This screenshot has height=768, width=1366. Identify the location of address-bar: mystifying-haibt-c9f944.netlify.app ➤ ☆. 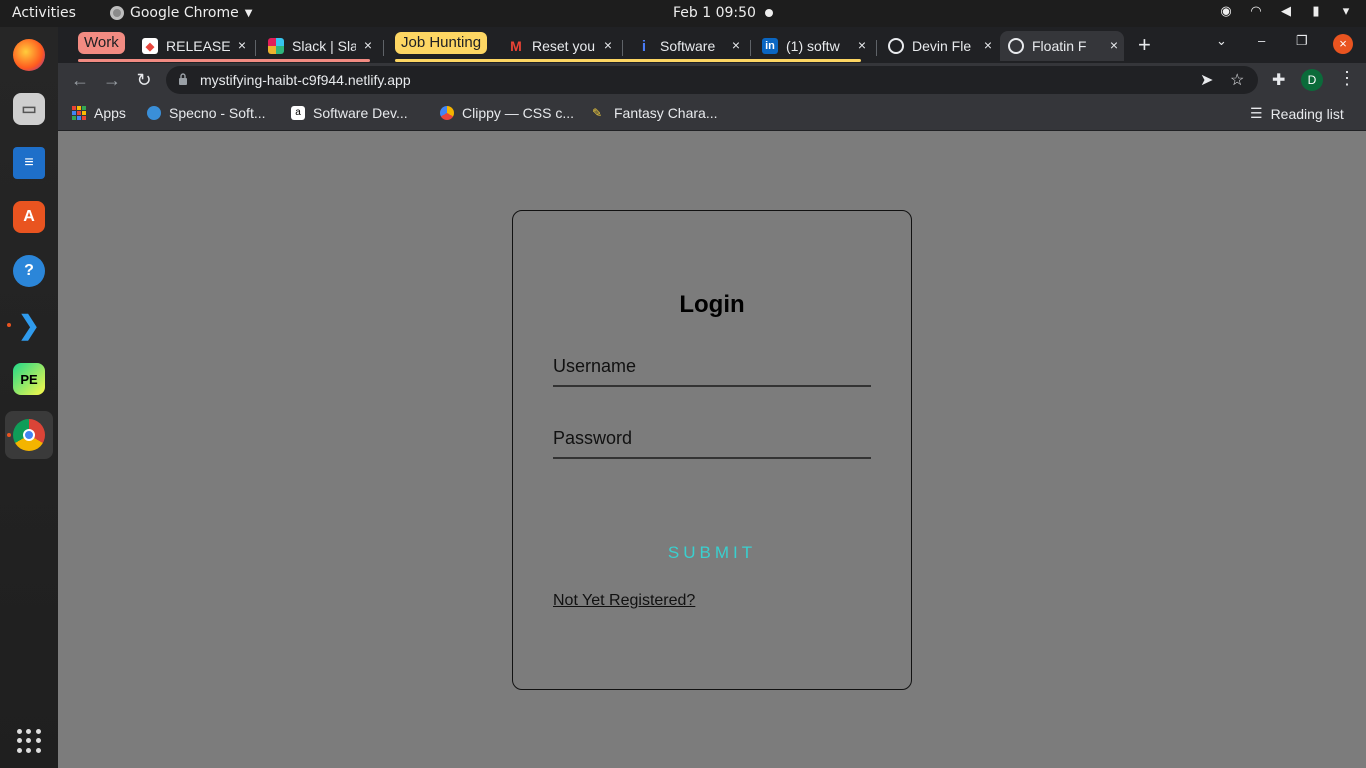
(712, 80).